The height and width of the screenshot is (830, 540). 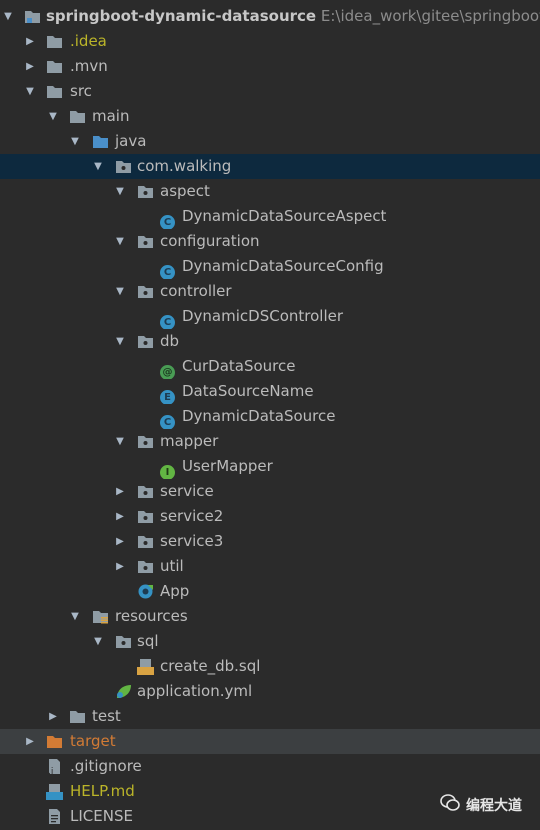 What do you see at coordinates (192, 541) in the screenshot?
I see `package-label-service3: service3` at bounding box center [192, 541].